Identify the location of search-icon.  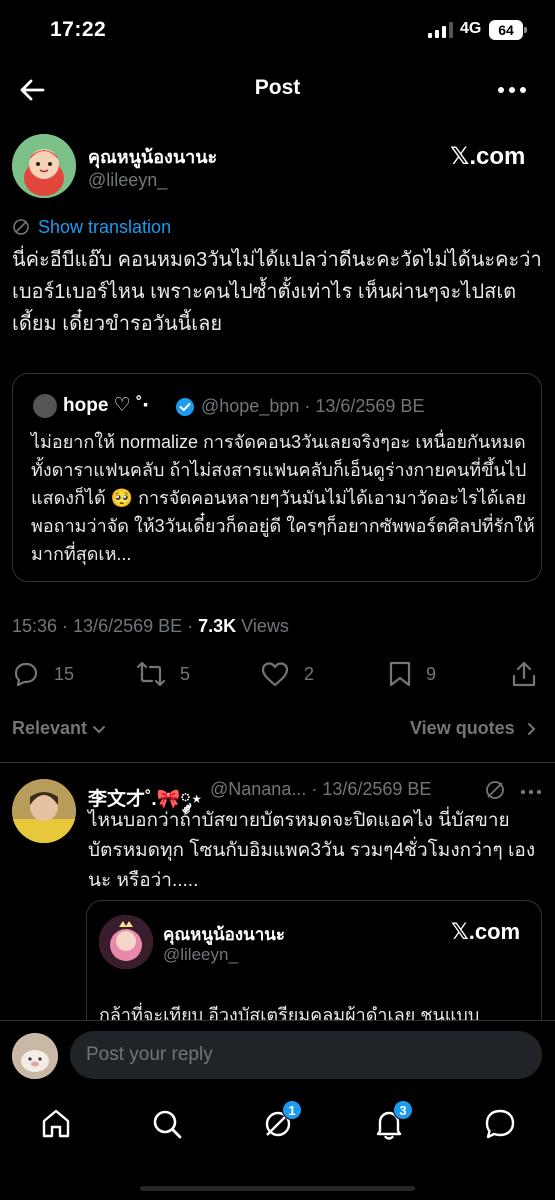
(167, 1124).